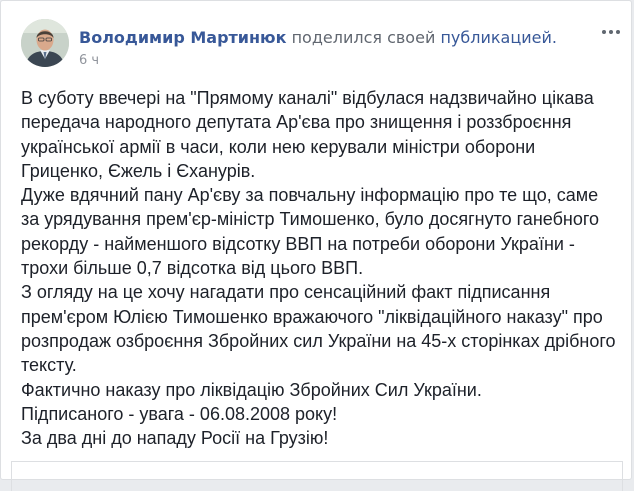 This screenshot has width=634, height=491. I want to click on post-paragraph: Підписаного - увага - 06.08.2008 року!, so click(179, 413).